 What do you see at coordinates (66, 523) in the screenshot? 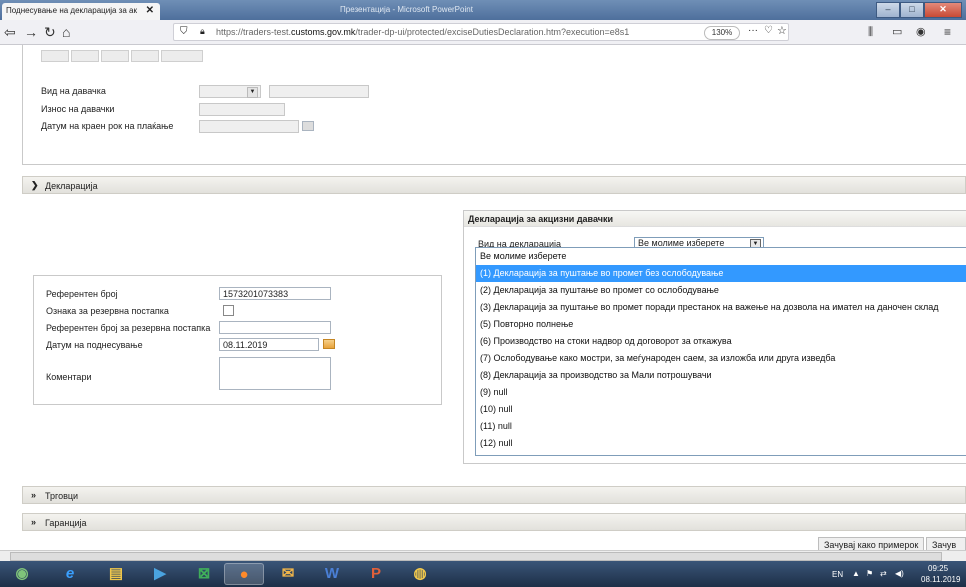
I see `section-guarantee-title: Гаранција` at bounding box center [66, 523].